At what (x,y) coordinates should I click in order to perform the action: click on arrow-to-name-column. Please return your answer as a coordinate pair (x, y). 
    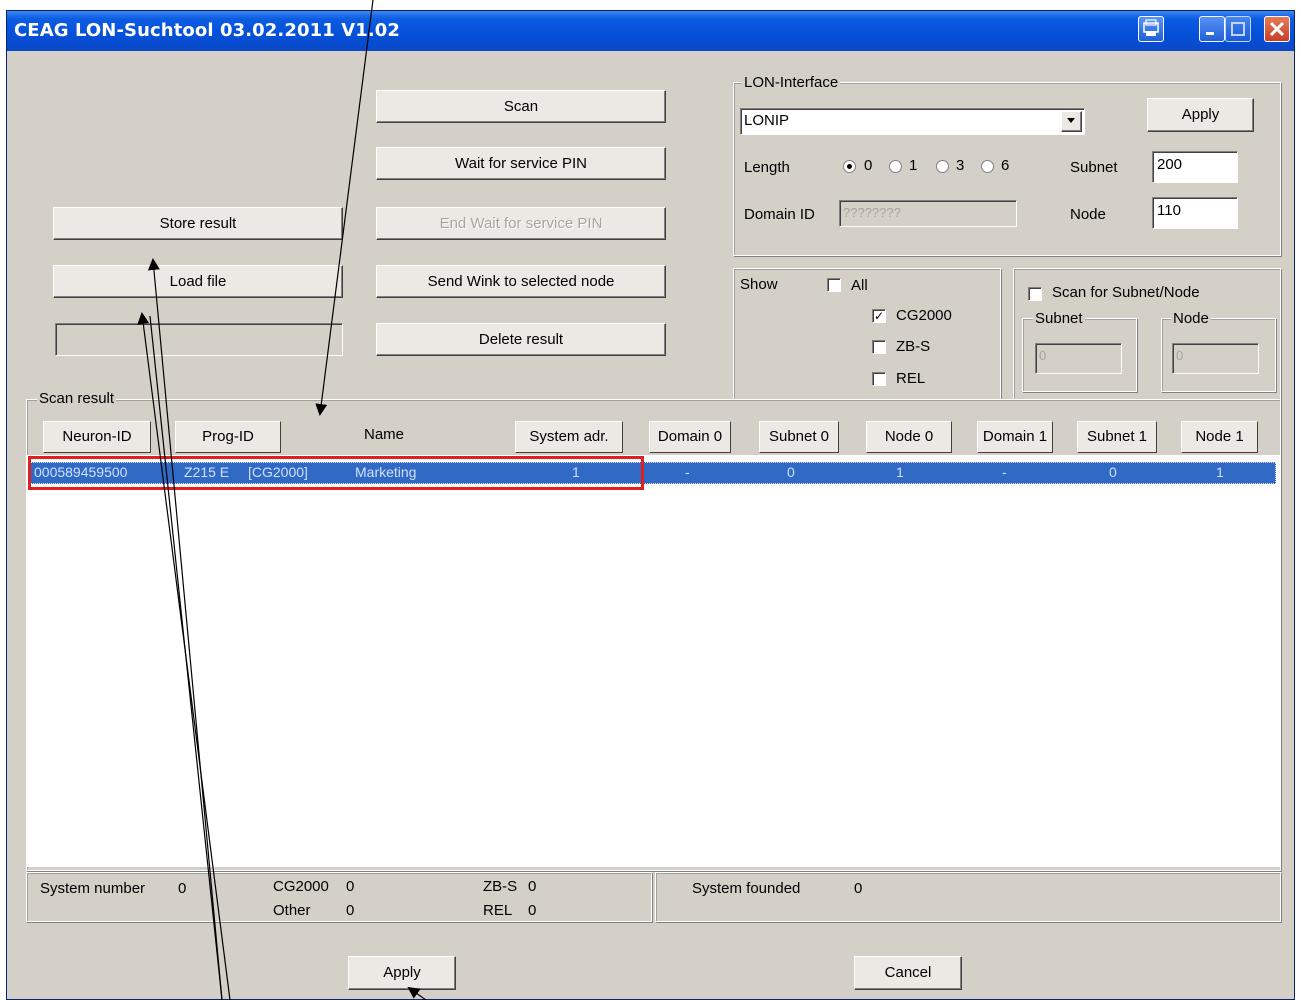
    Looking at the image, I should click on (344, 208).